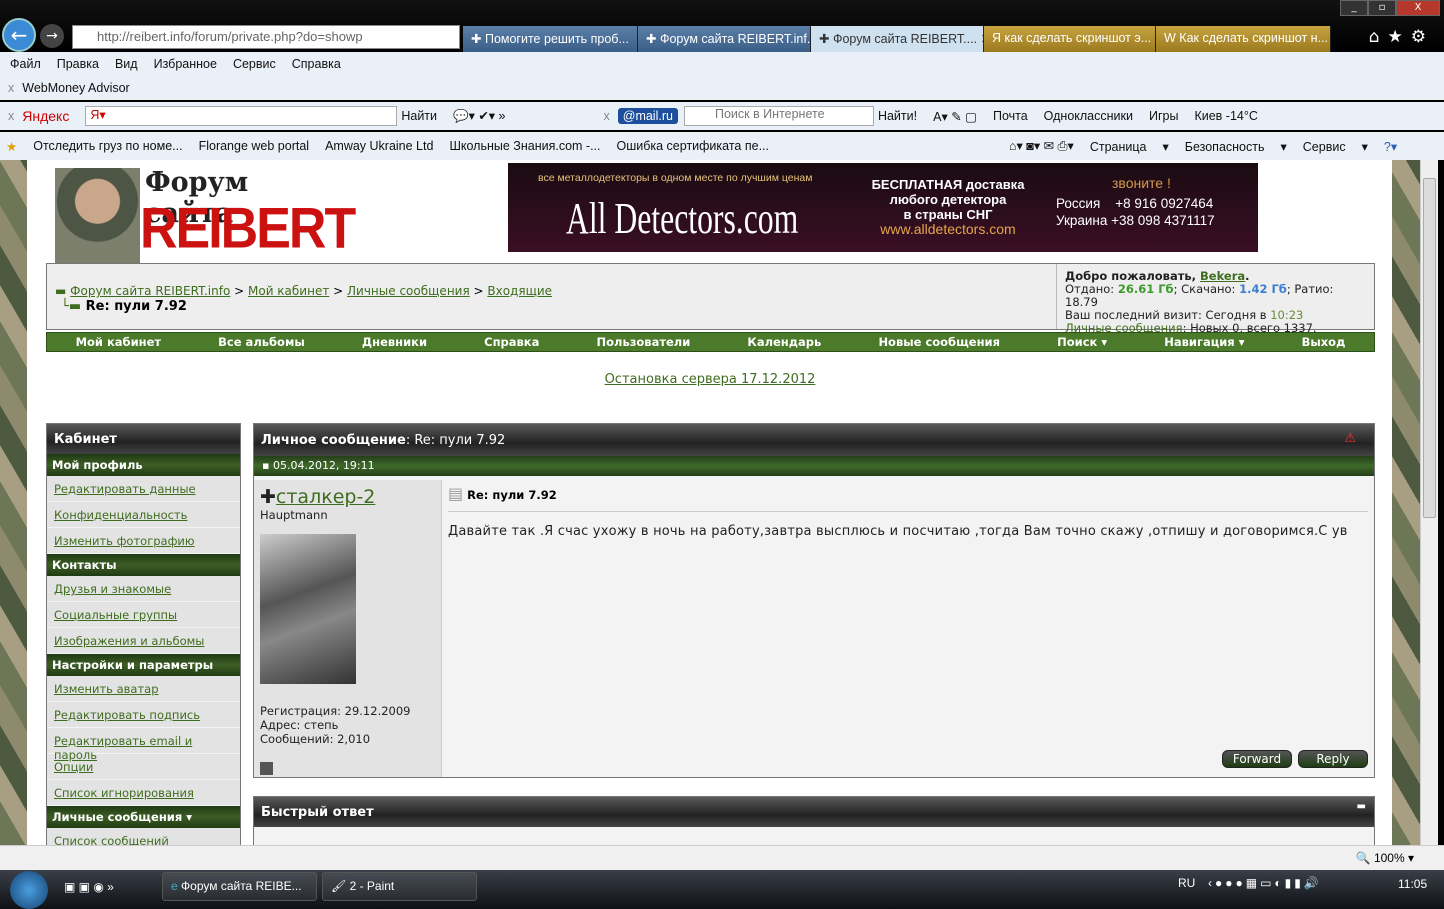 The image size is (1444, 909). What do you see at coordinates (399, 886) in the screenshot?
I see `taskbar-item-paint: 🖌 2 - Paint` at bounding box center [399, 886].